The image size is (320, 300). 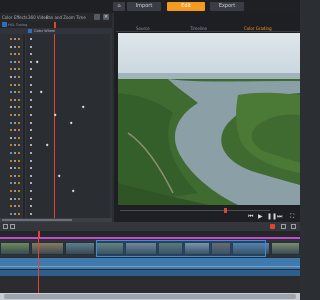 What do you see at coordinates (150, 226) in the screenshot?
I see `timeline-toolbar` at bounding box center [150, 226].